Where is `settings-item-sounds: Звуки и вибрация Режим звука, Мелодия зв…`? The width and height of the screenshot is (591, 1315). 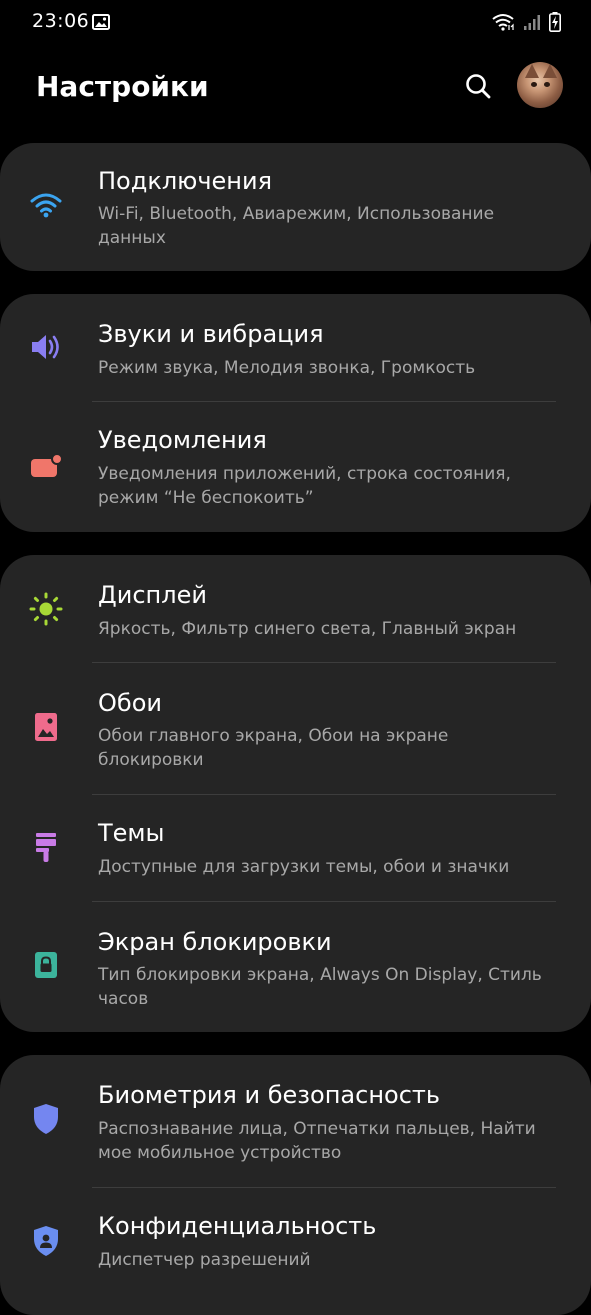
settings-item-sounds: Звуки и вибрация Режим звука, Мелодия зв… is located at coordinates (295, 348).